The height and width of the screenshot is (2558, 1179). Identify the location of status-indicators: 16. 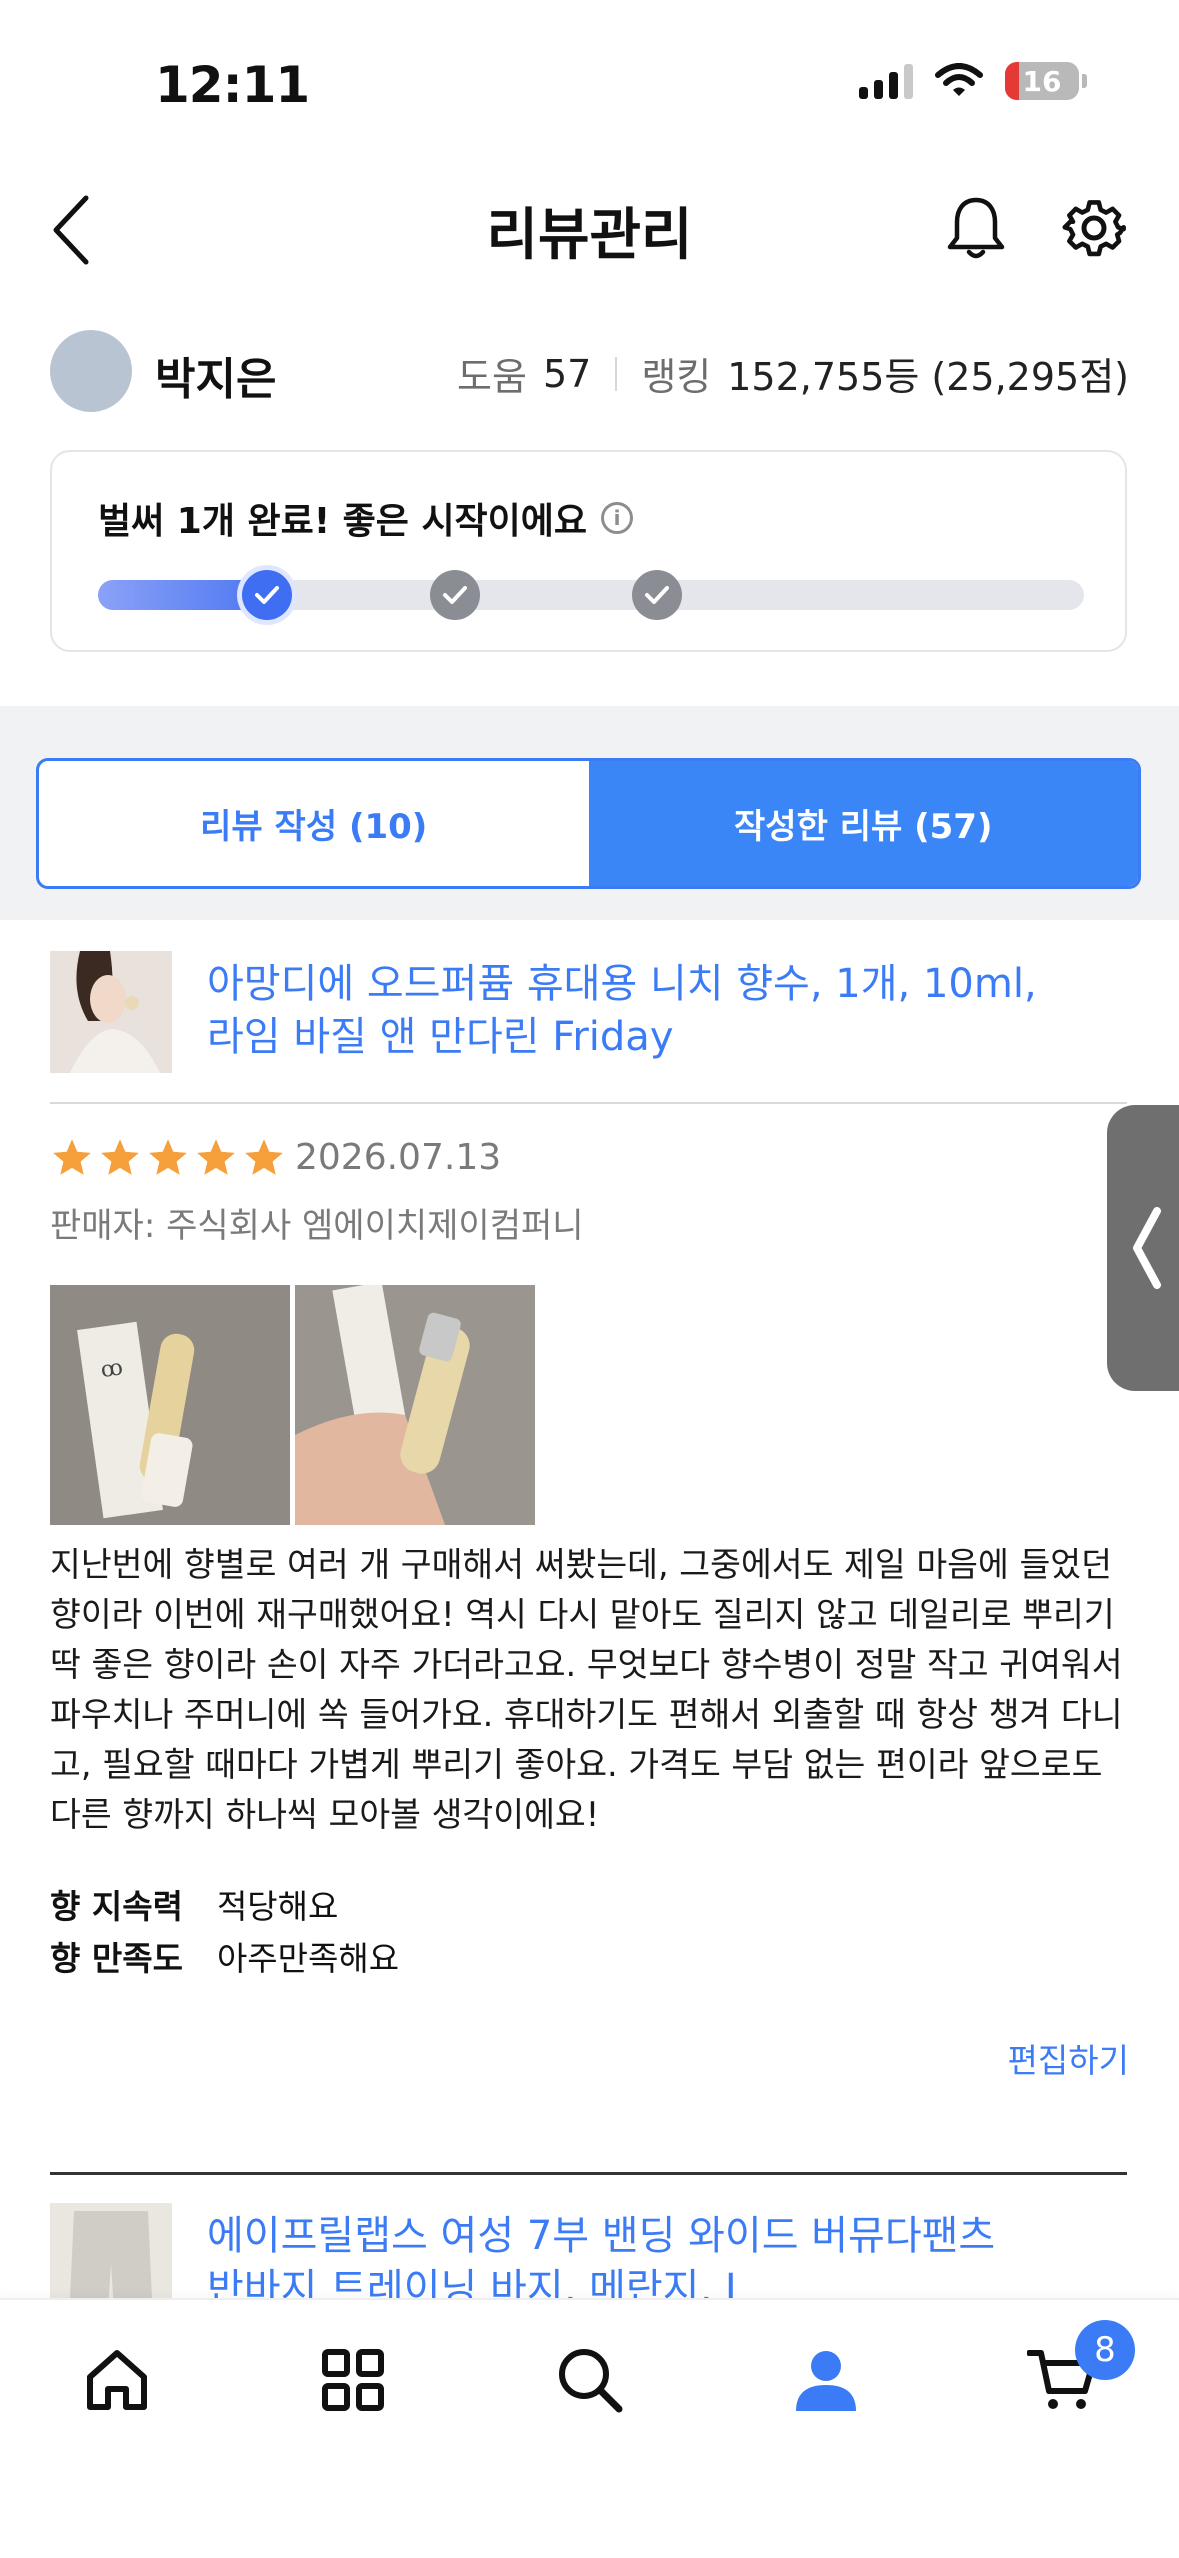
(973, 81).